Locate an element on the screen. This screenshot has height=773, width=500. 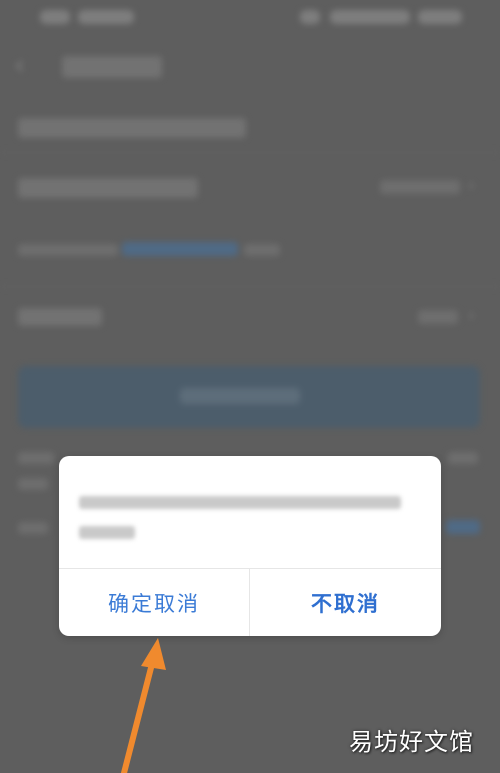
status-icons is located at coordinates (370, 17).